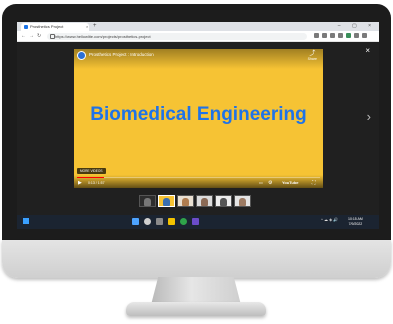  Describe the element at coordinates (312, 59) in the screenshot. I see `share-label: Share` at that location.